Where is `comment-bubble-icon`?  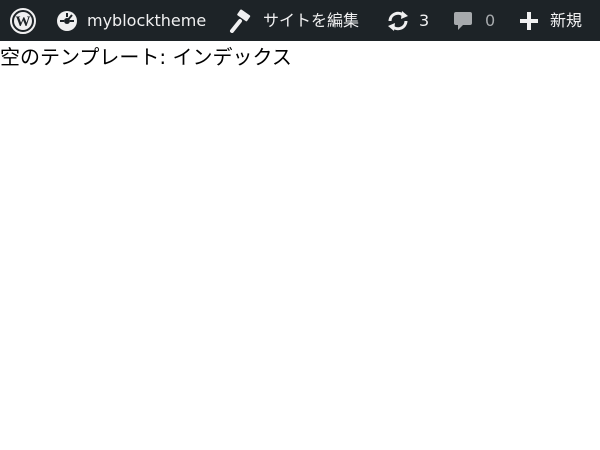 comment-bubble-icon is located at coordinates (463, 21).